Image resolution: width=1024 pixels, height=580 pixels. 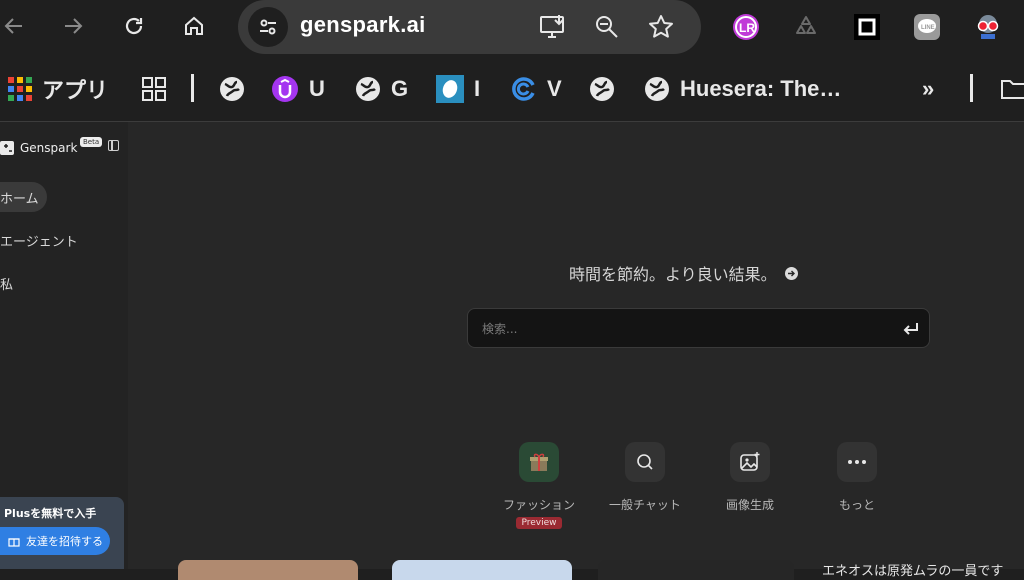 I want to click on url-text: genspark.ai, so click(x=363, y=25).